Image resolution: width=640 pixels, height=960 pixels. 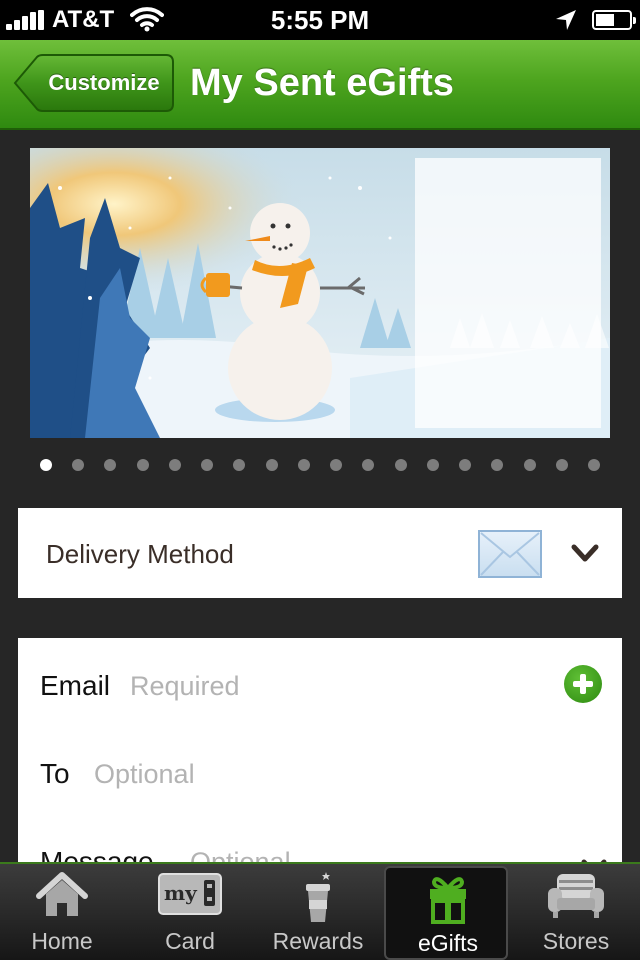 I want to click on message-row: Message Optional, so click(x=320, y=838).